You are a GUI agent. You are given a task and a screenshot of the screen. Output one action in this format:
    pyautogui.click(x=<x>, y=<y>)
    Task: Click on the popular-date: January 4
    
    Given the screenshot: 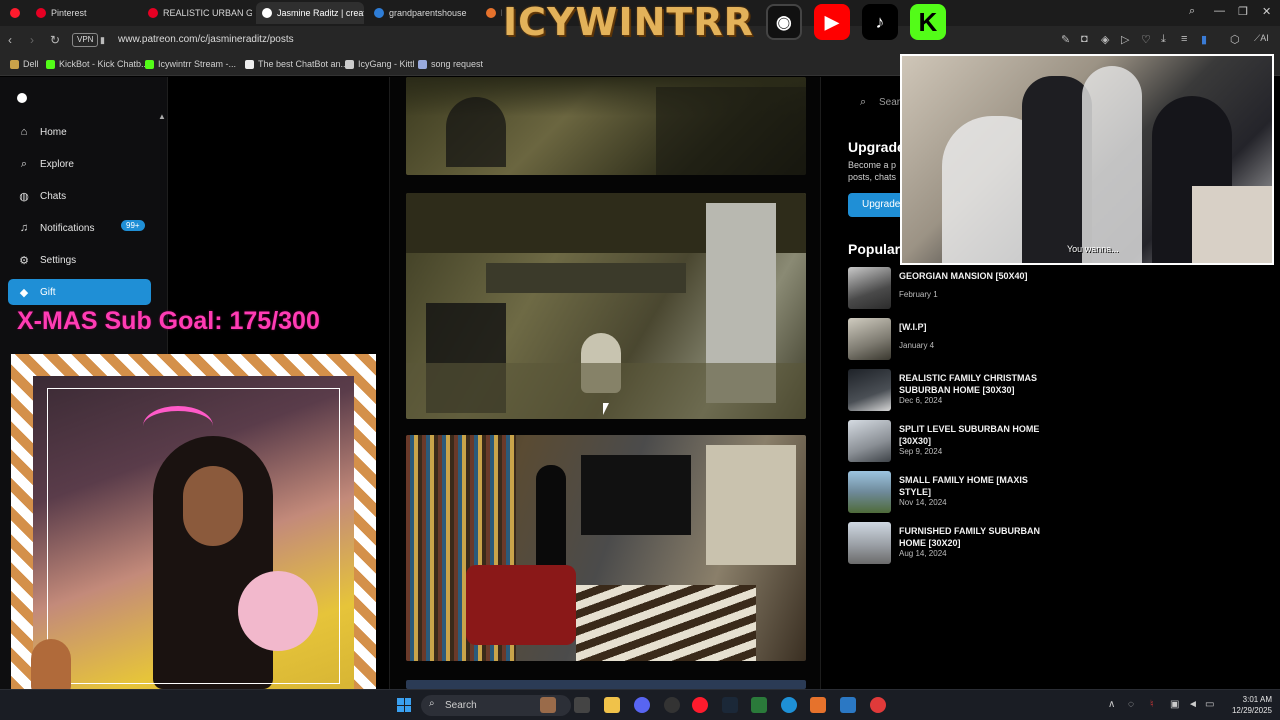 What is the action you would take?
    pyautogui.click(x=917, y=345)
    